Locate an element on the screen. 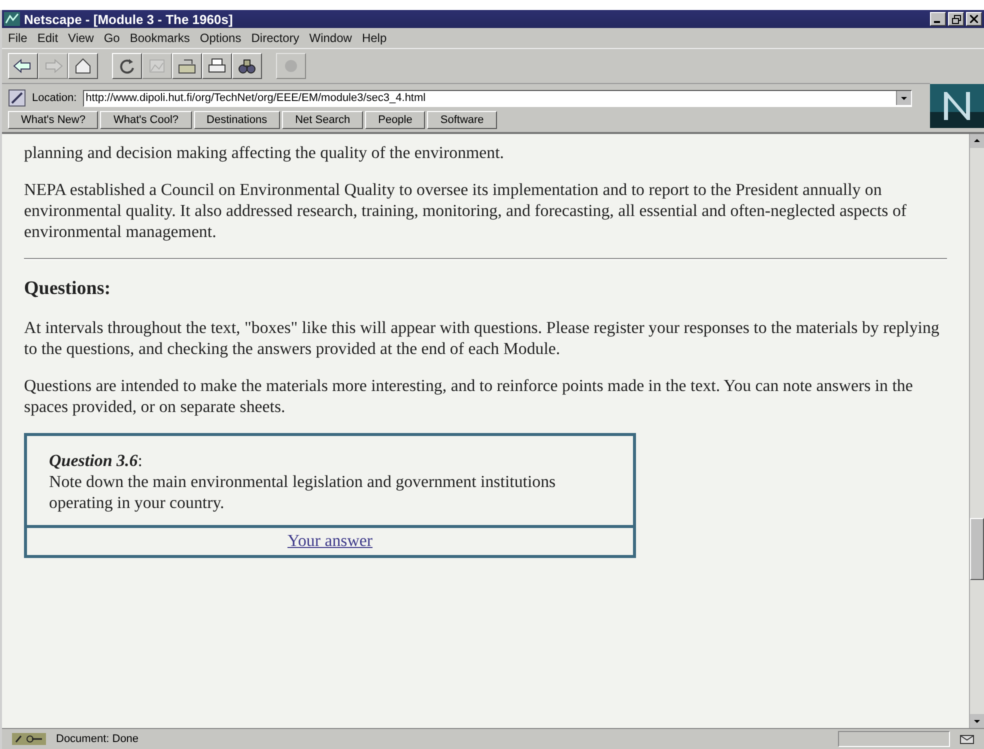 The image size is (984, 749). menu-item: Edit is located at coordinates (47, 38).